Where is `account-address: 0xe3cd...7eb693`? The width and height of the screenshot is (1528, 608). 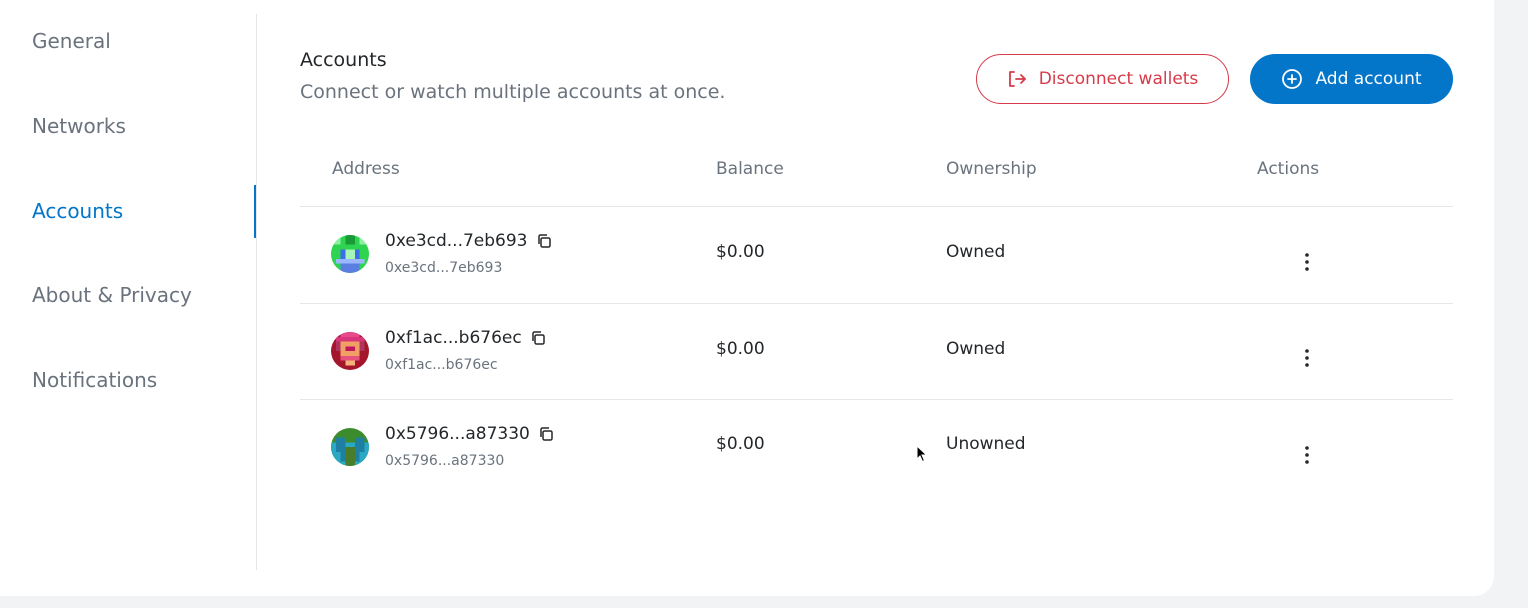 account-address: 0xe3cd...7eb693 is located at coordinates (468, 241).